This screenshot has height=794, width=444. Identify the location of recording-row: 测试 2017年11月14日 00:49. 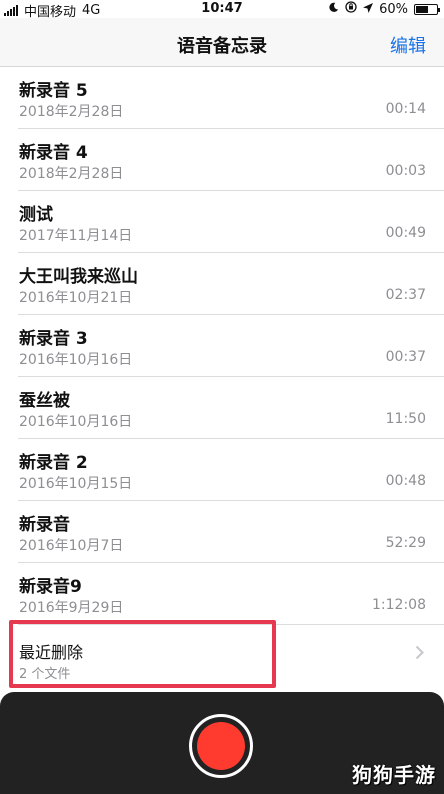
(231, 222).